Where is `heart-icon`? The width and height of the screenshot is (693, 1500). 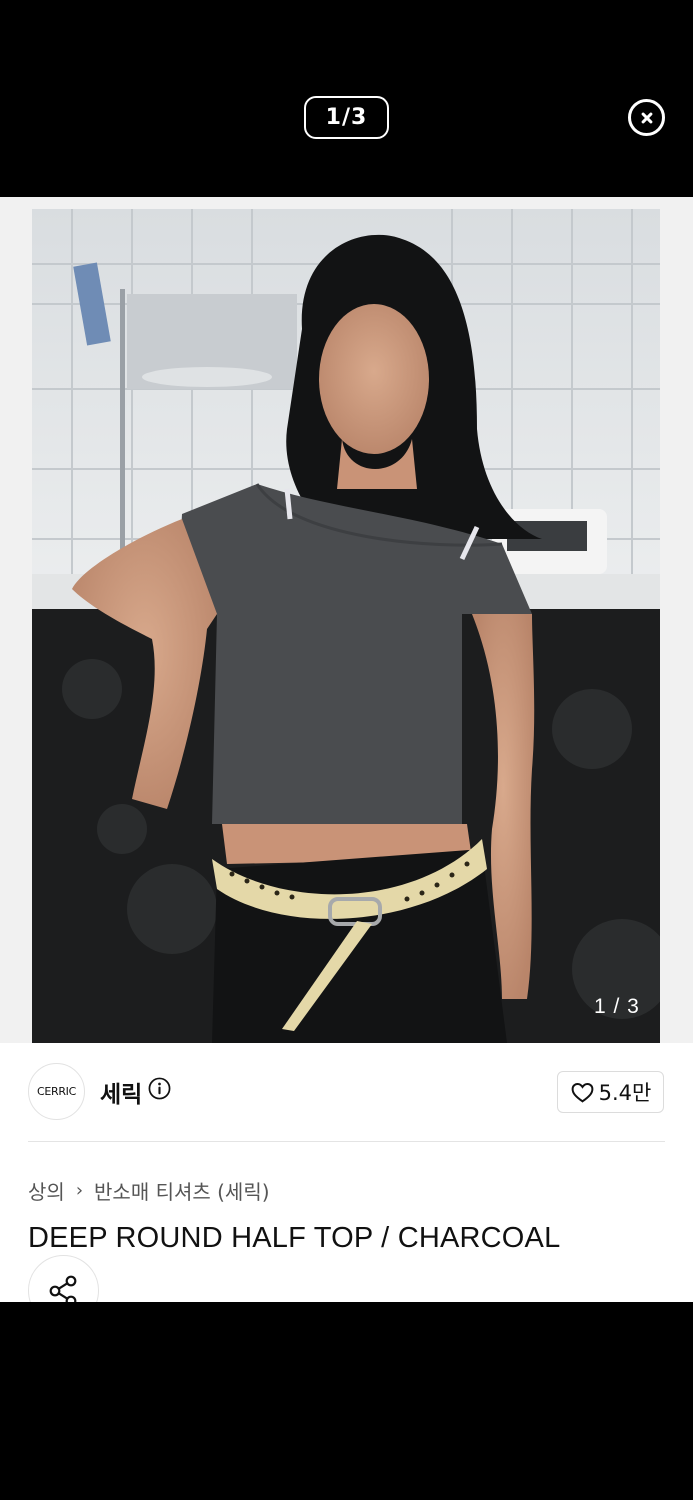
heart-icon is located at coordinates (582, 1092).